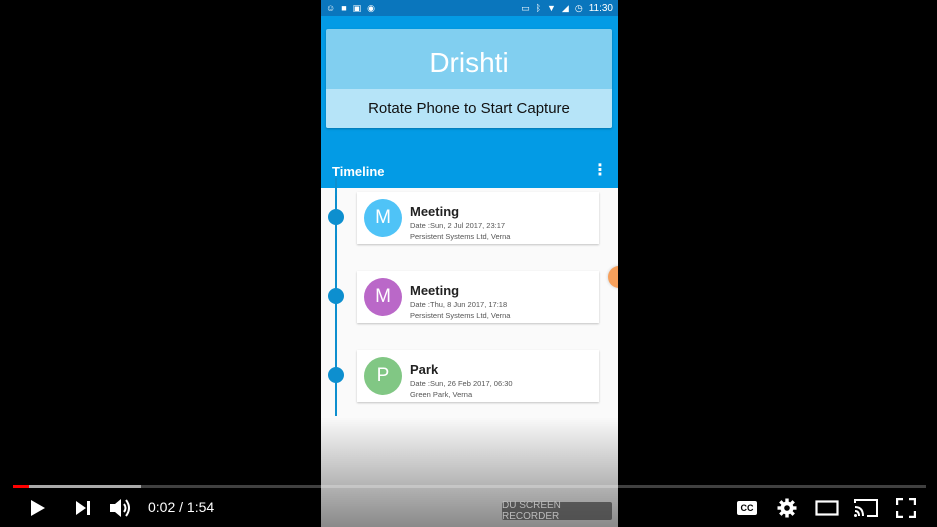 The height and width of the screenshot is (527, 937). I want to click on event-place: Green Park, Verna, so click(441, 394).